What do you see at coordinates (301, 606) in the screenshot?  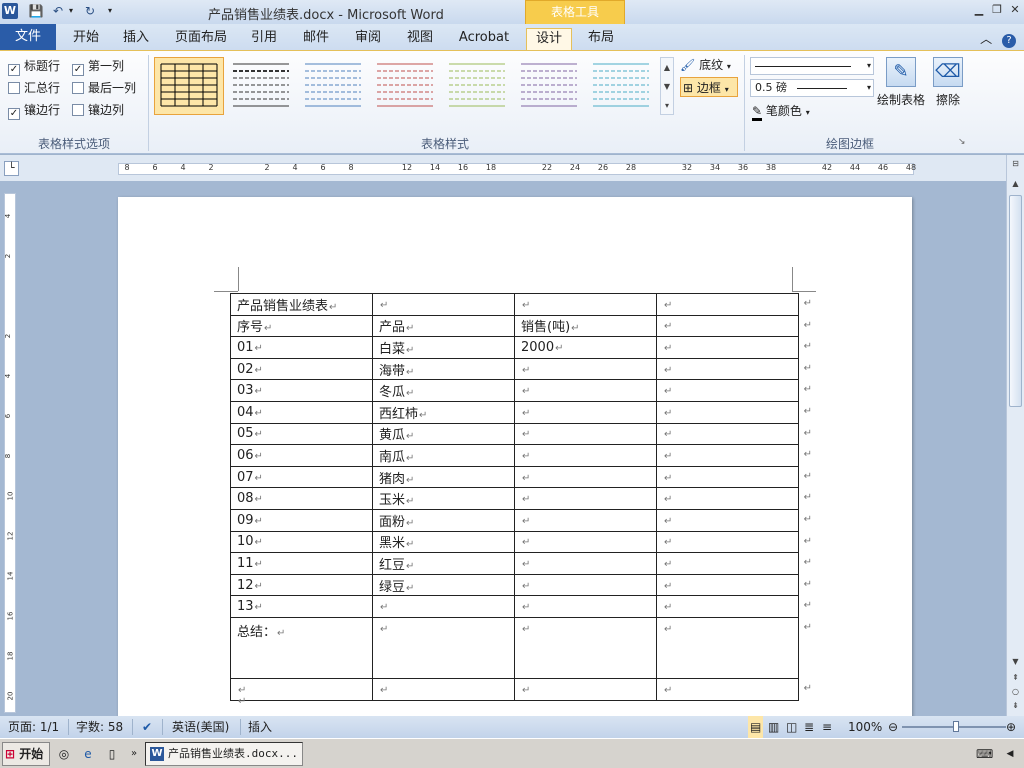 I see `table-cell: 13↵` at bounding box center [301, 606].